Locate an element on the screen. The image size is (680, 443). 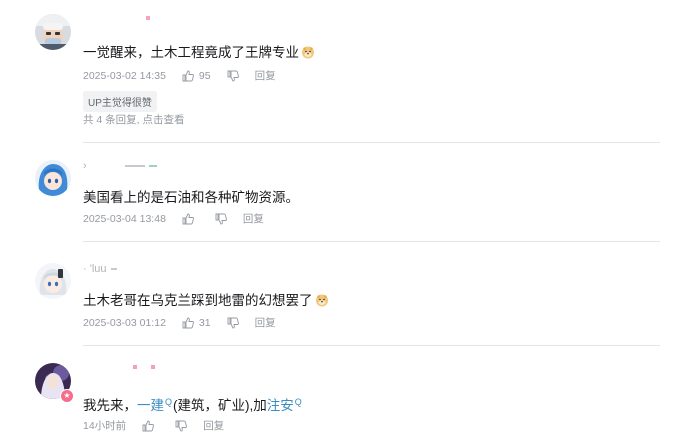
search-link-zhuan: 注安 is located at coordinates (280, 405).